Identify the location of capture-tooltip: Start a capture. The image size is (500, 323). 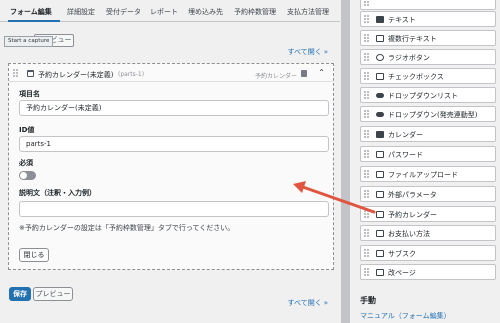
(29, 41).